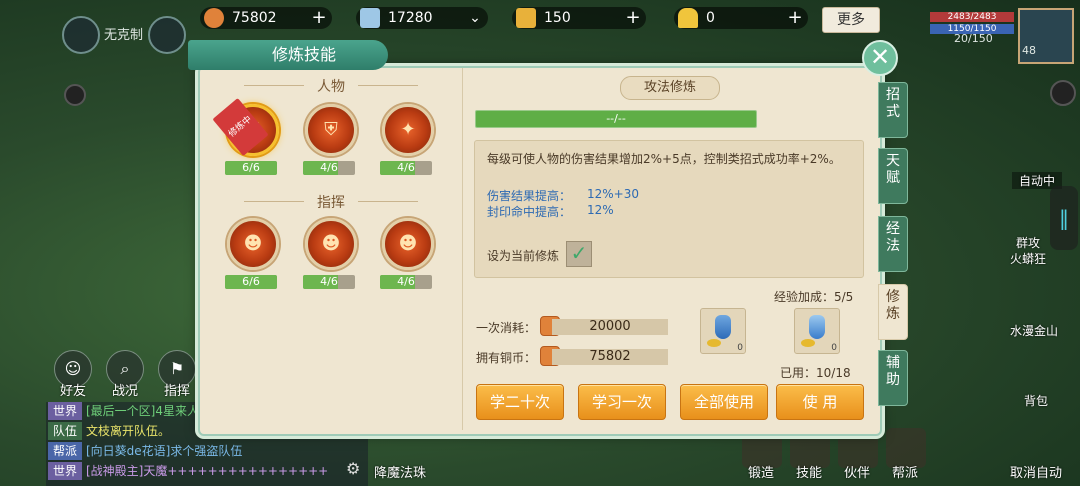 The width and height of the screenshot is (1080, 486). I want to click on collapse-arrow-icon, so click(1063, 93).